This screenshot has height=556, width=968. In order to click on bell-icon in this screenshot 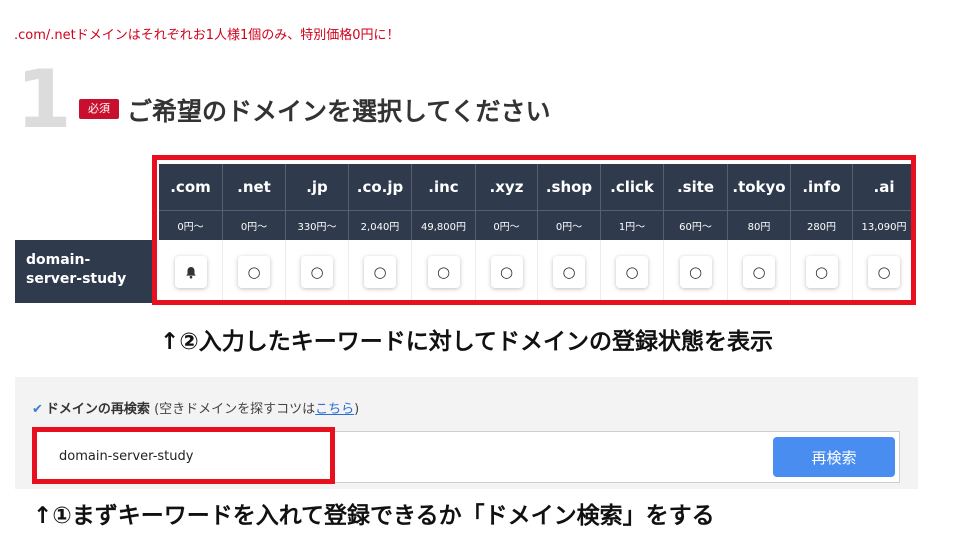, I will do `click(190, 272)`.